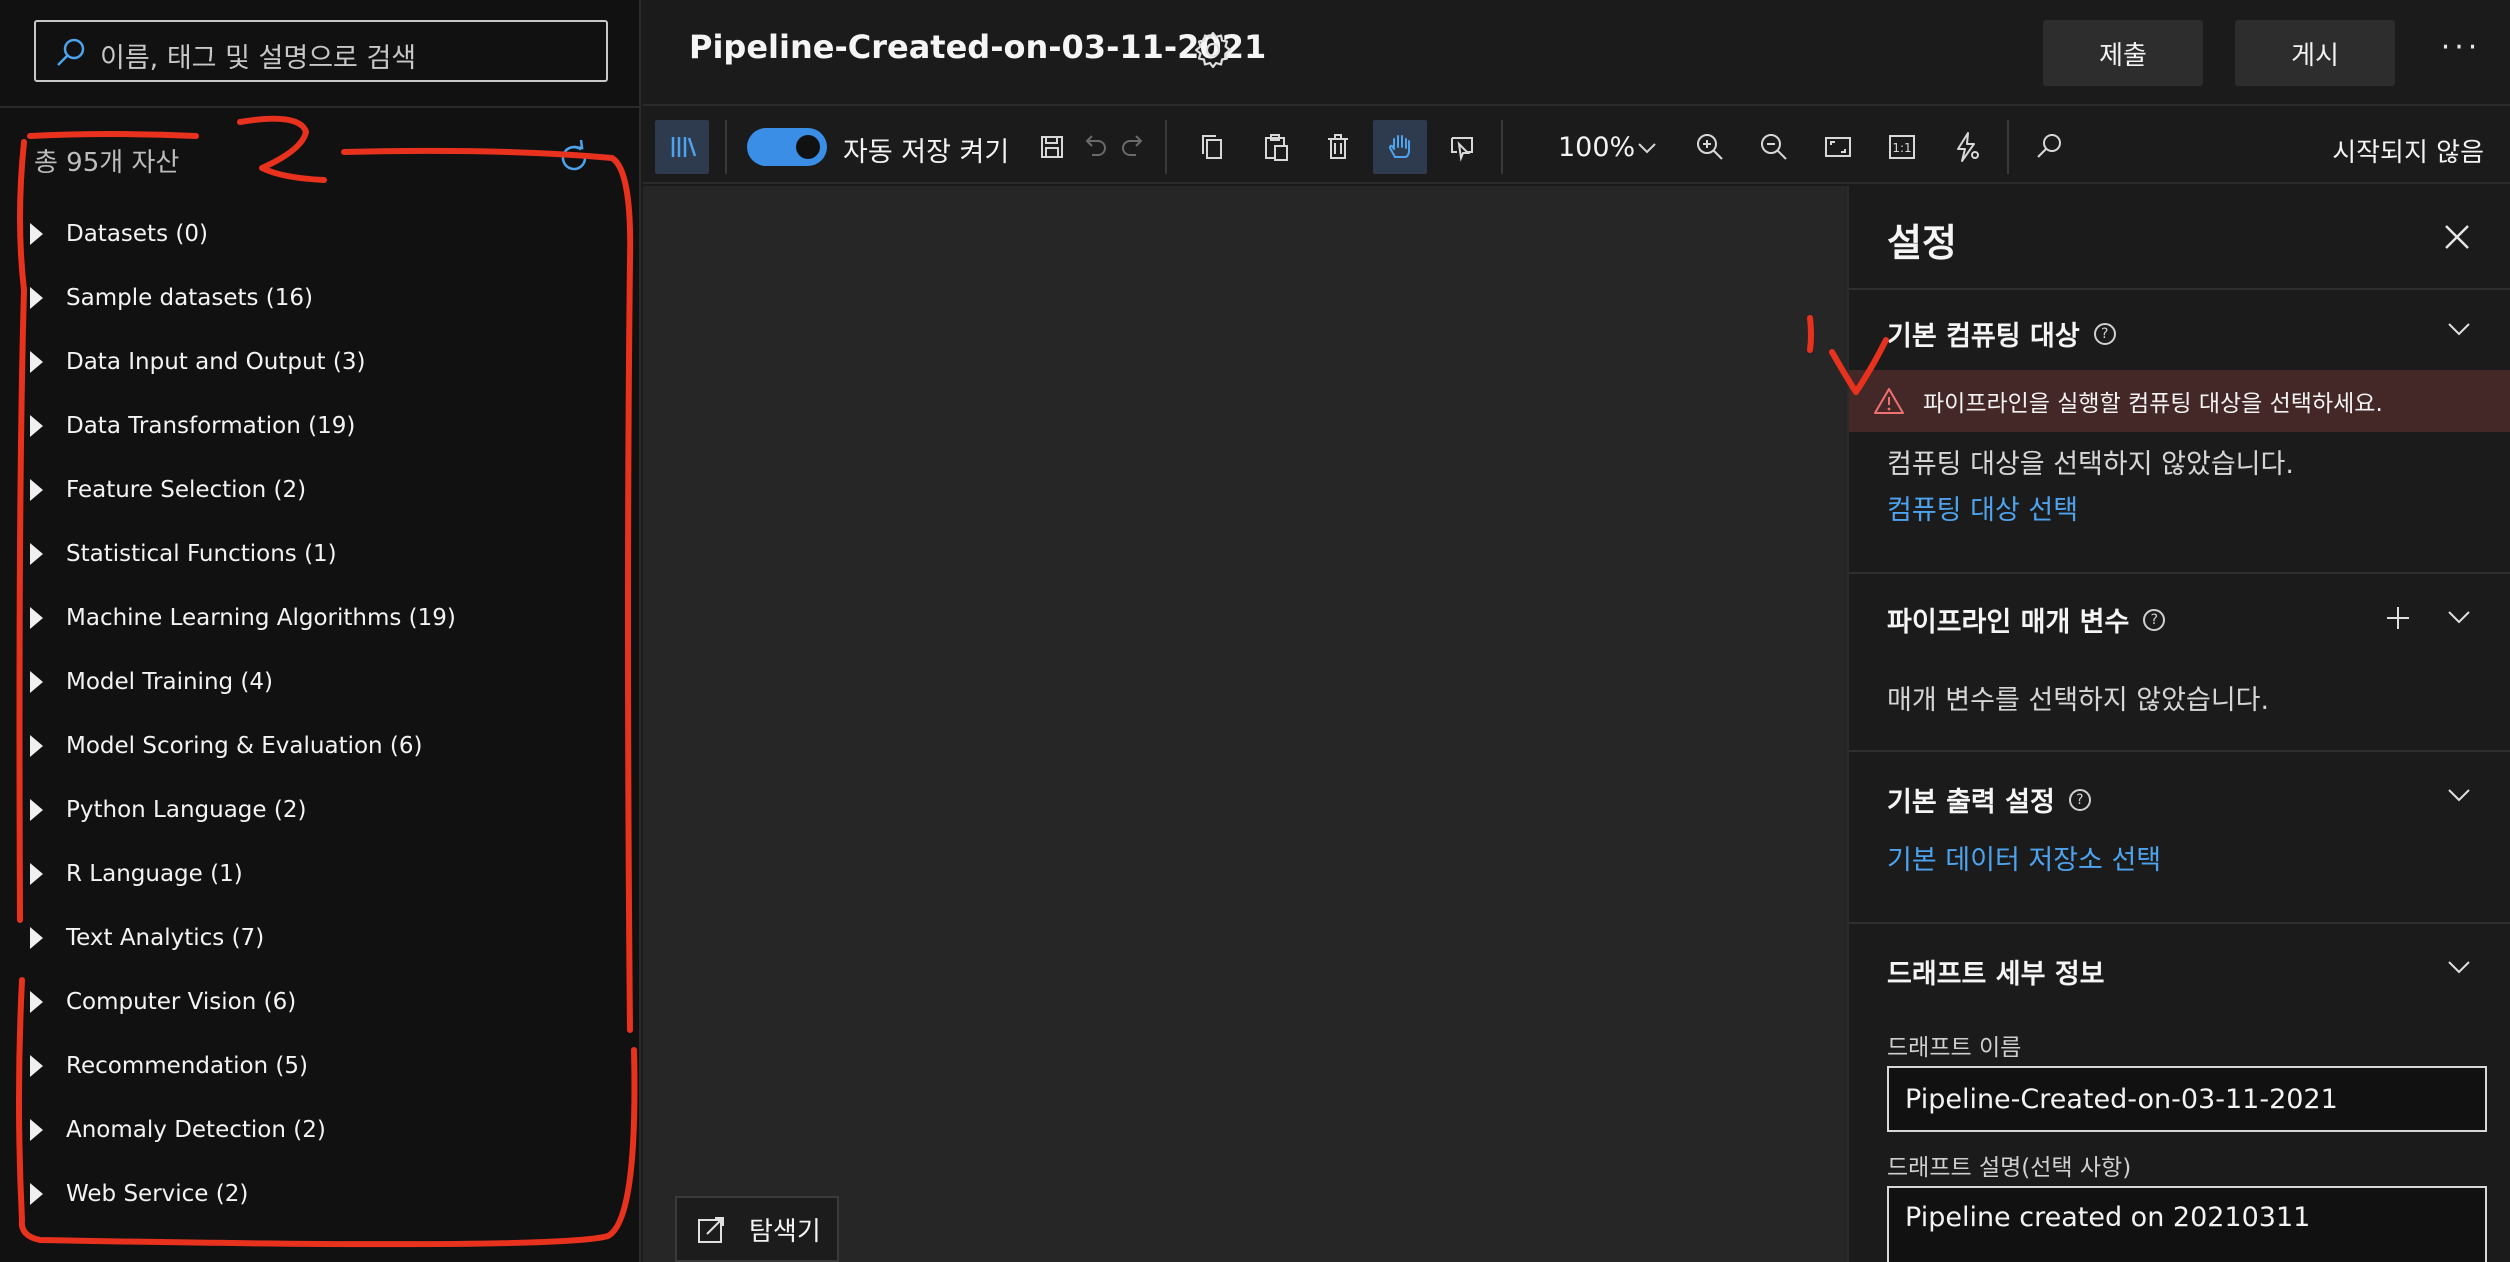  I want to click on compute-warning-banner: 파이프라인을 실행할 컴퓨팅 대상을 선택하세요., so click(2179, 401).